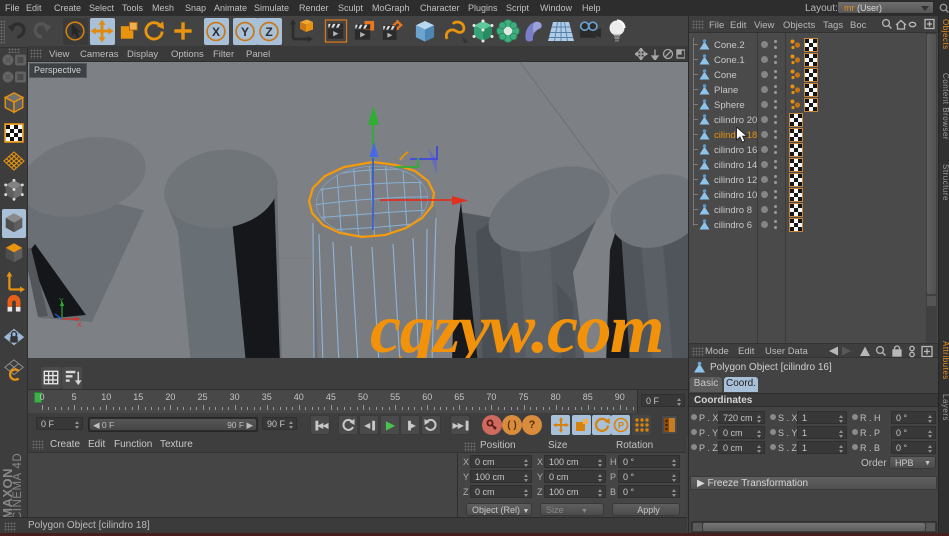 The height and width of the screenshot is (536, 949). What do you see at coordinates (268, 32) in the screenshot?
I see `svg-text: Z` at bounding box center [268, 32].